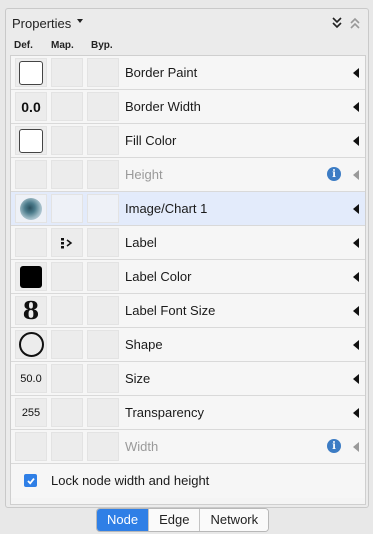  I want to click on tab-bar: Node Edge Network, so click(183, 520).